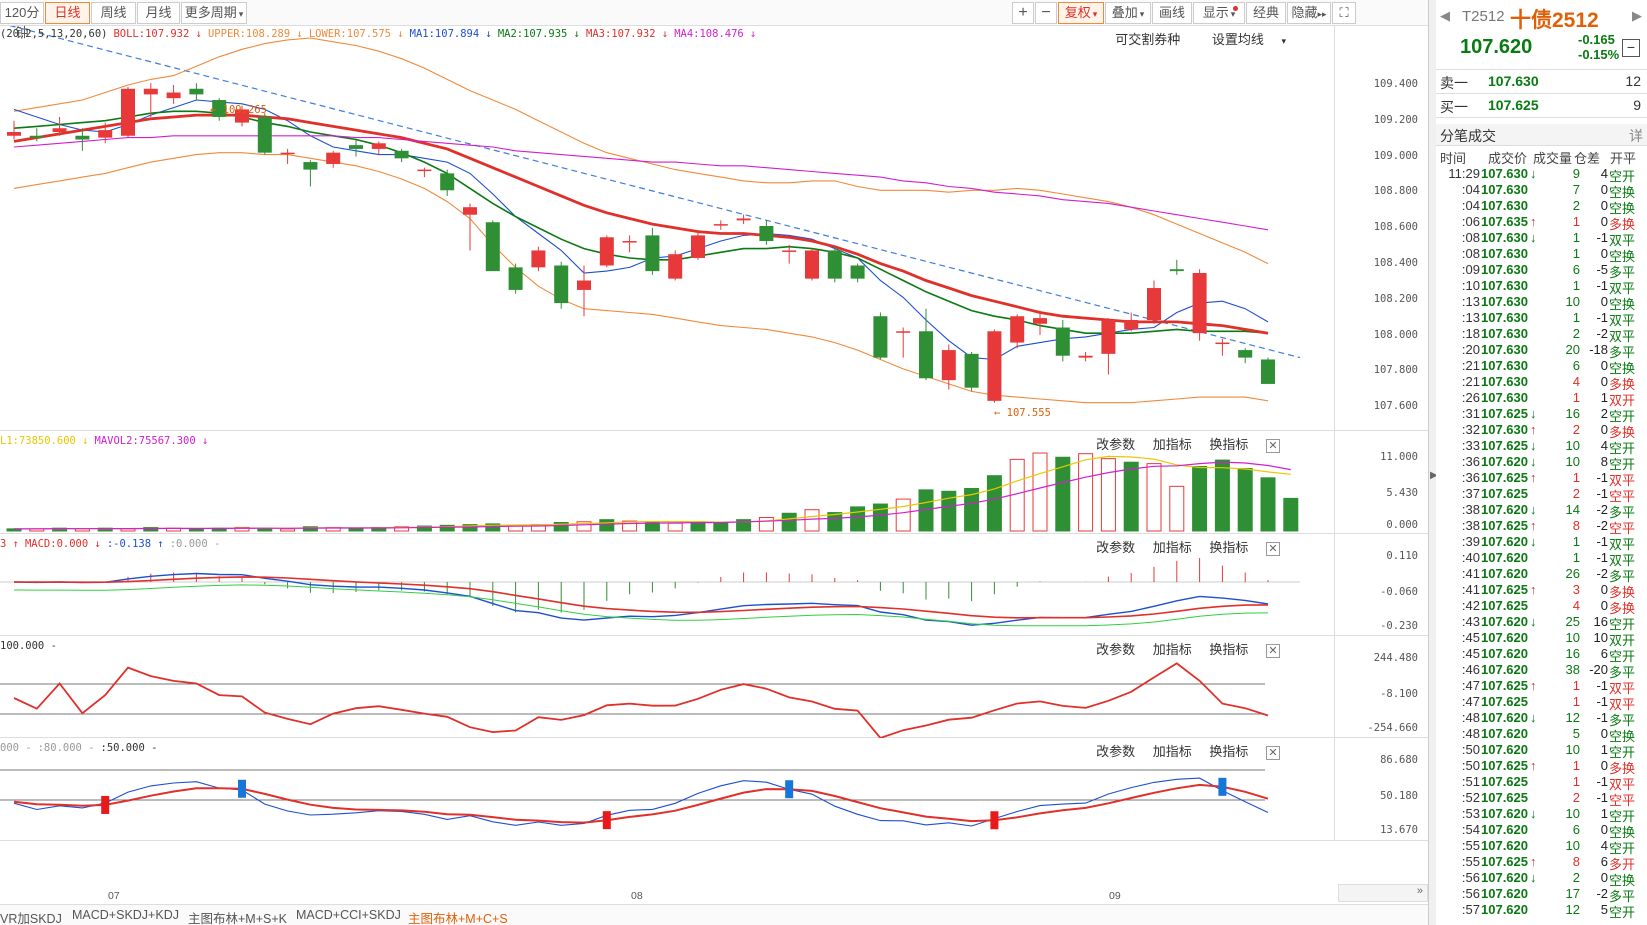 The width and height of the screenshot is (1647, 925). What do you see at coordinates (31, 916) in the screenshot?
I see `tab-vr-skdj: VR加SKDJ` at bounding box center [31, 916].